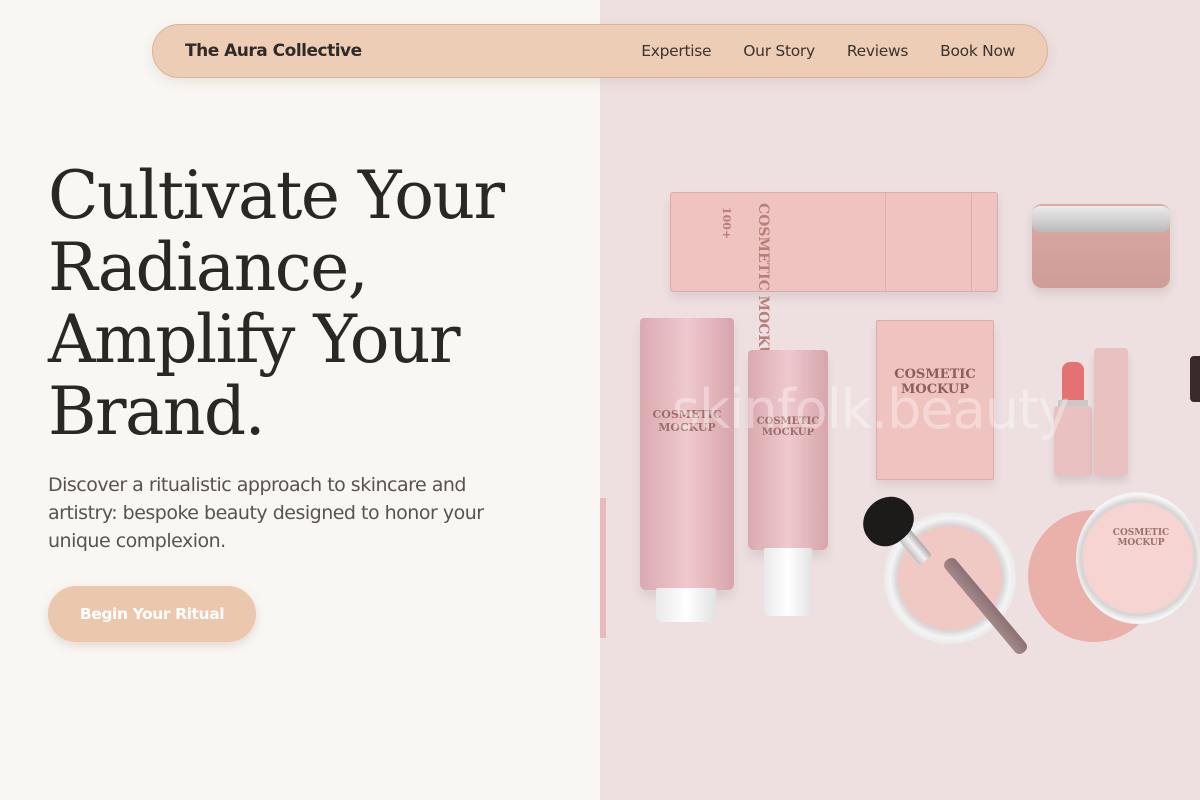 The height and width of the screenshot is (800, 1200). Describe the element at coordinates (603, 568) in the screenshot. I see `edge-tube-shape` at that location.